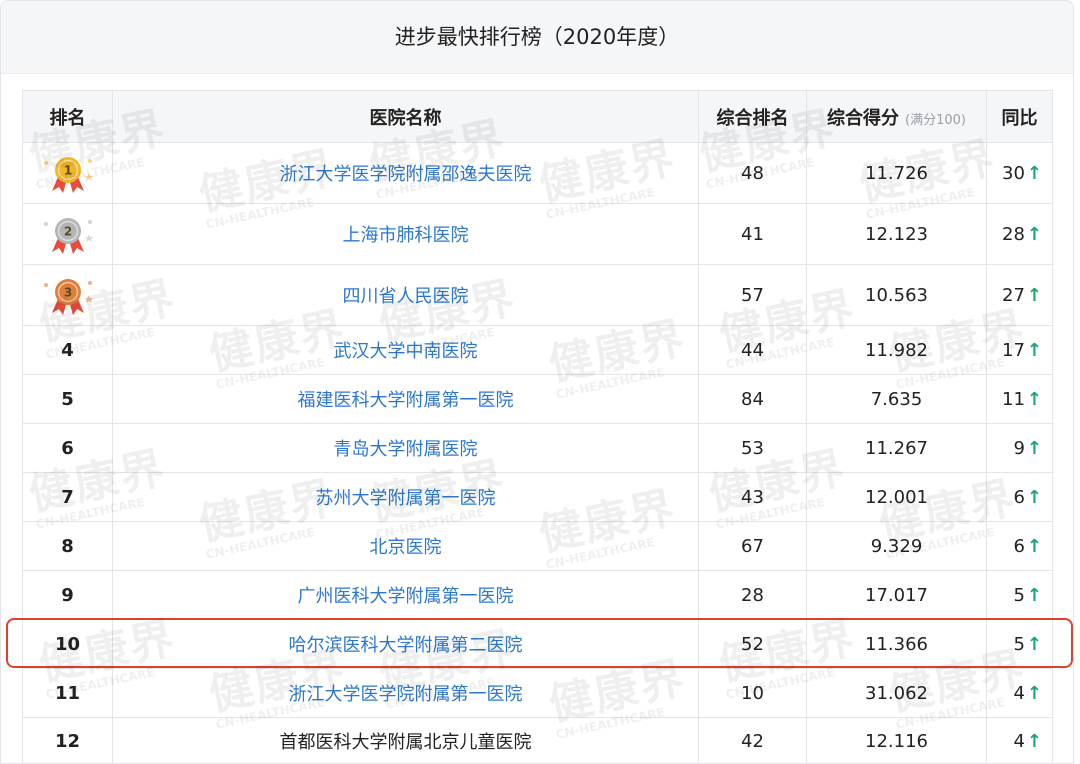 The height and width of the screenshot is (764, 1080). I want to click on hospital-name-link: 武汉大学中南医院, so click(405, 350).